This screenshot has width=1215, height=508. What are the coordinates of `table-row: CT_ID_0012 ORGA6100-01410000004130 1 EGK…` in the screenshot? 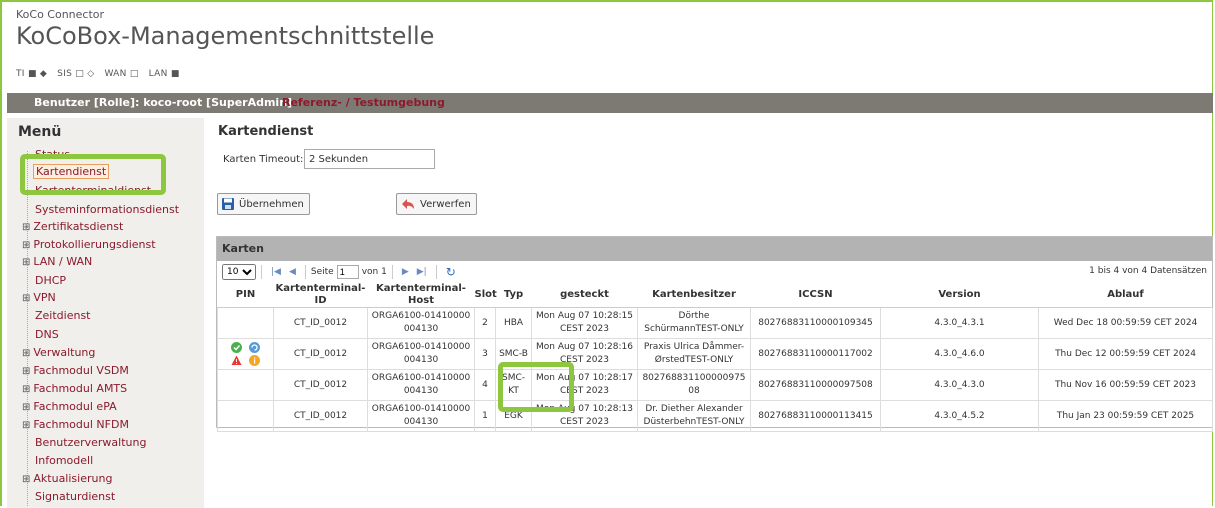 It's located at (715, 416).